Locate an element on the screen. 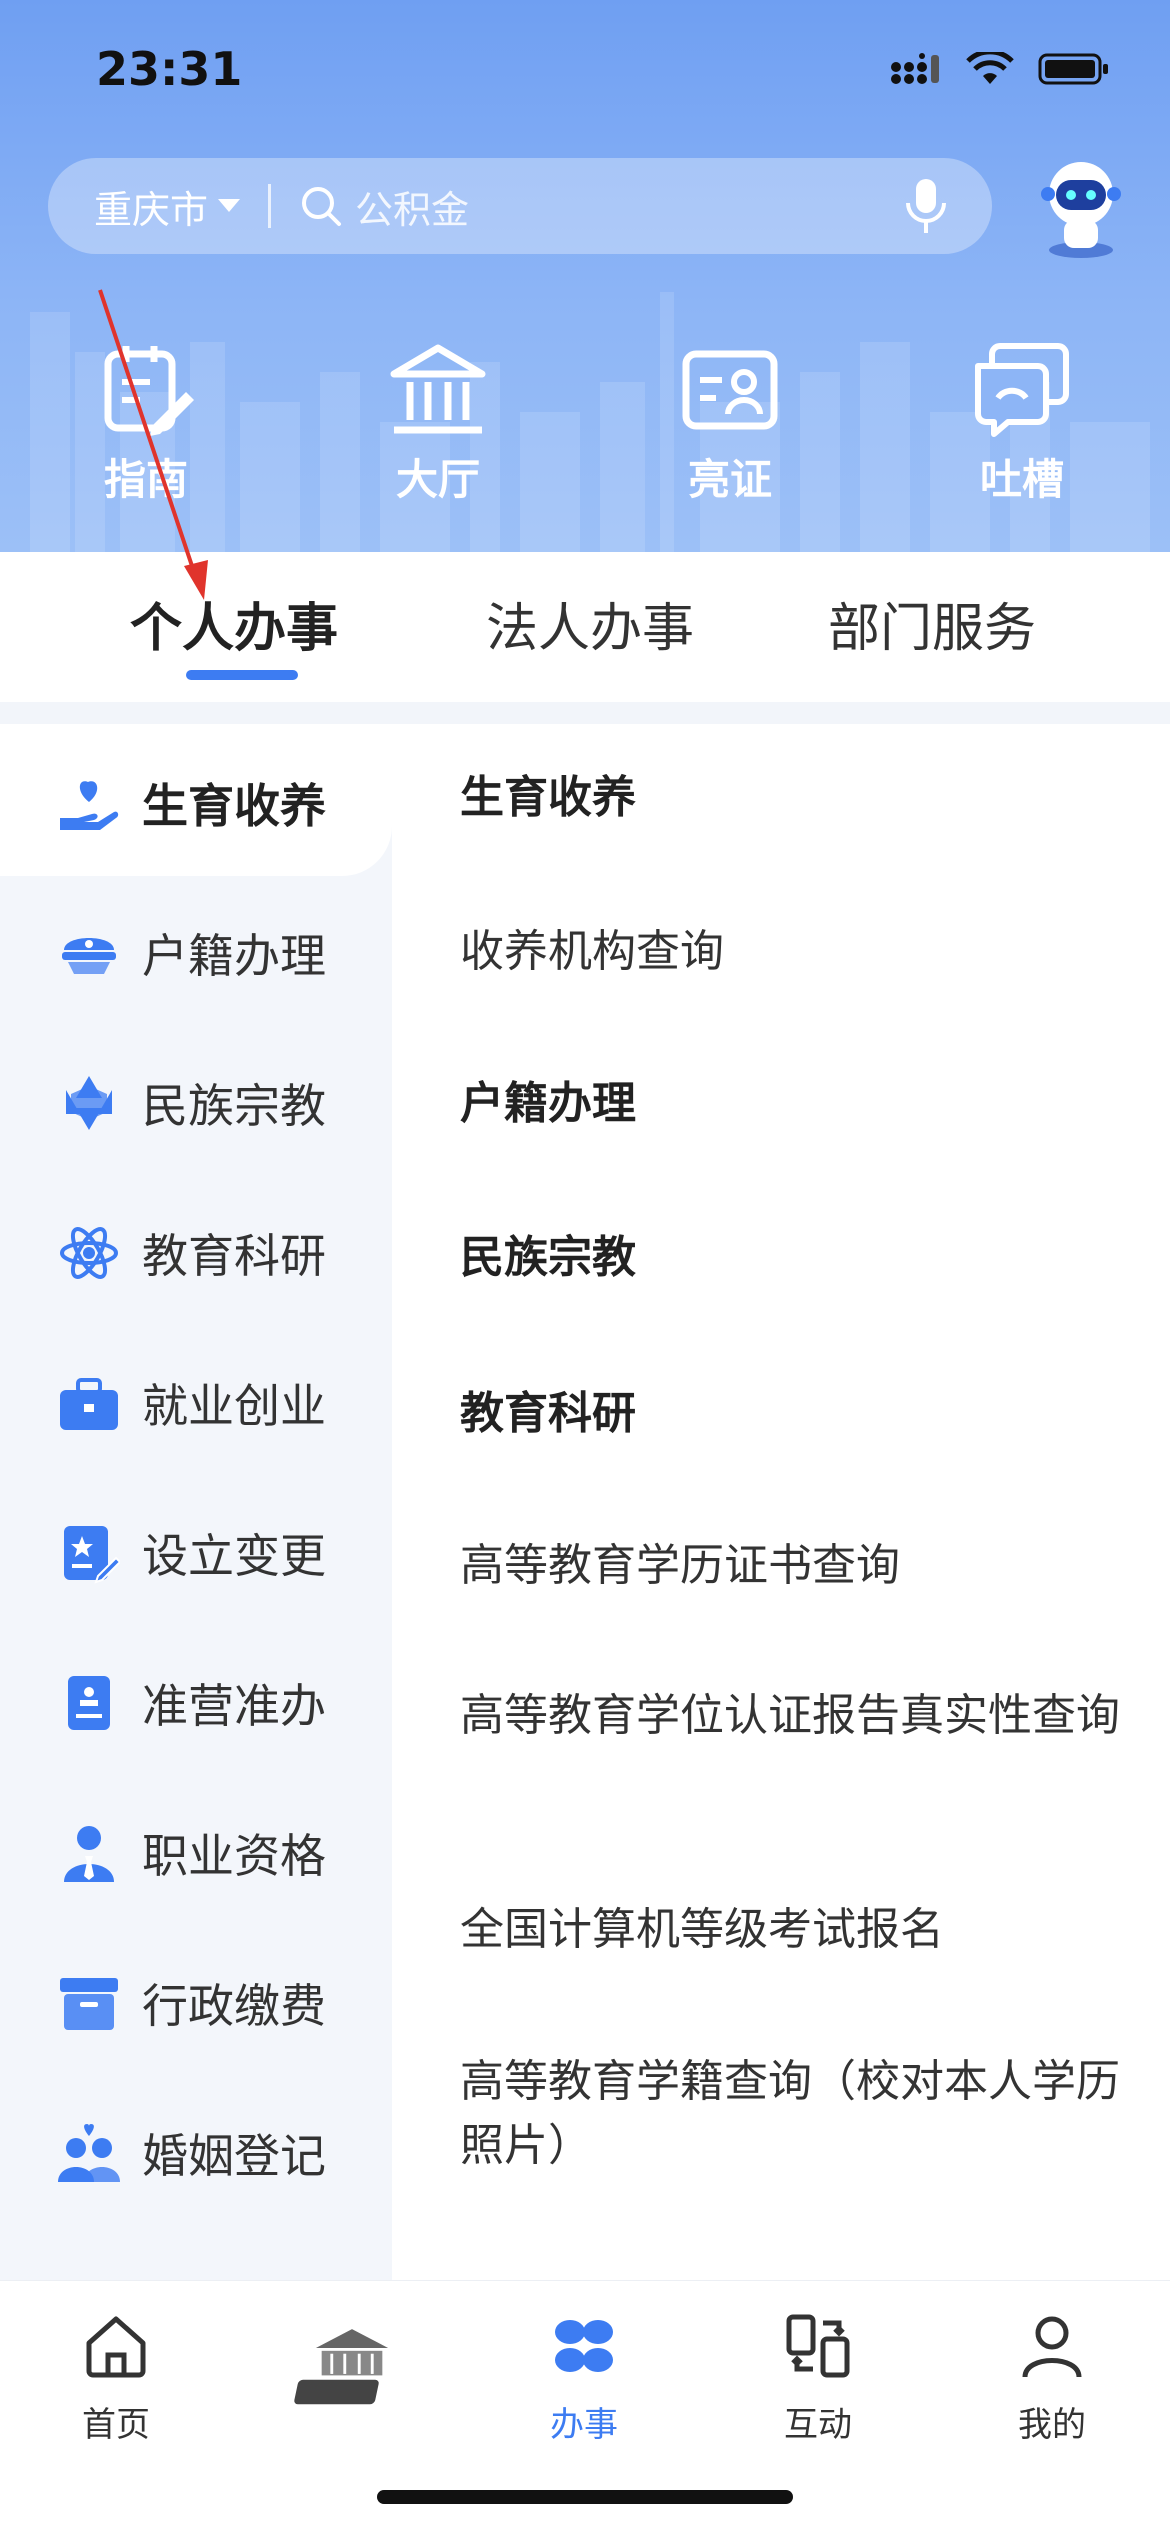 The height and width of the screenshot is (2533, 1170). shortcut-guide-label: 指南 is located at coordinates (145, 479).